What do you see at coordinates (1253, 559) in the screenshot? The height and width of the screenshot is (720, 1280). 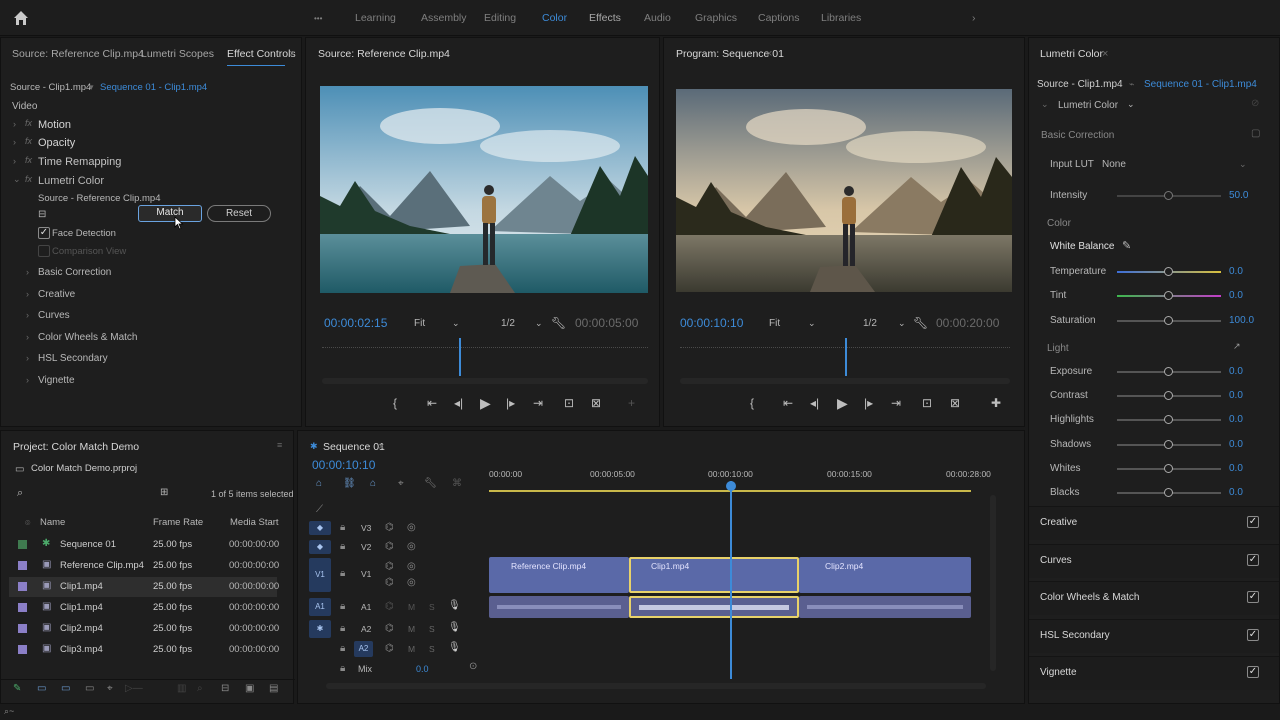 I see `section-enable-checkbox: ✓` at bounding box center [1253, 559].